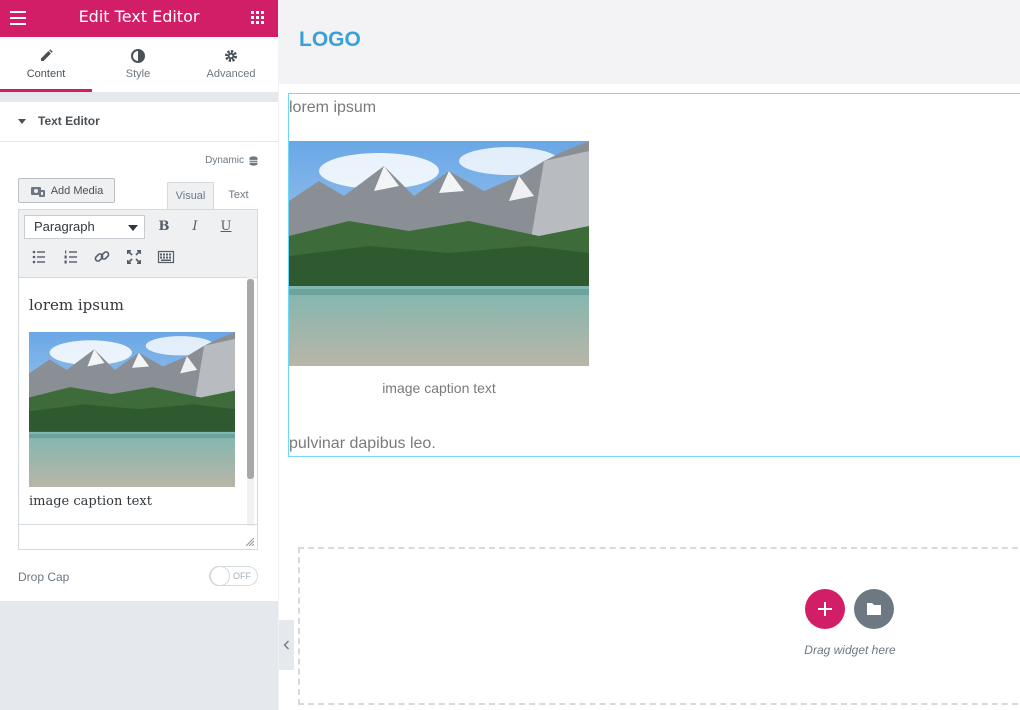 Image resolution: width=1020 pixels, height=710 pixels. What do you see at coordinates (102, 257) in the screenshot?
I see `link-icon` at bounding box center [102, 257].